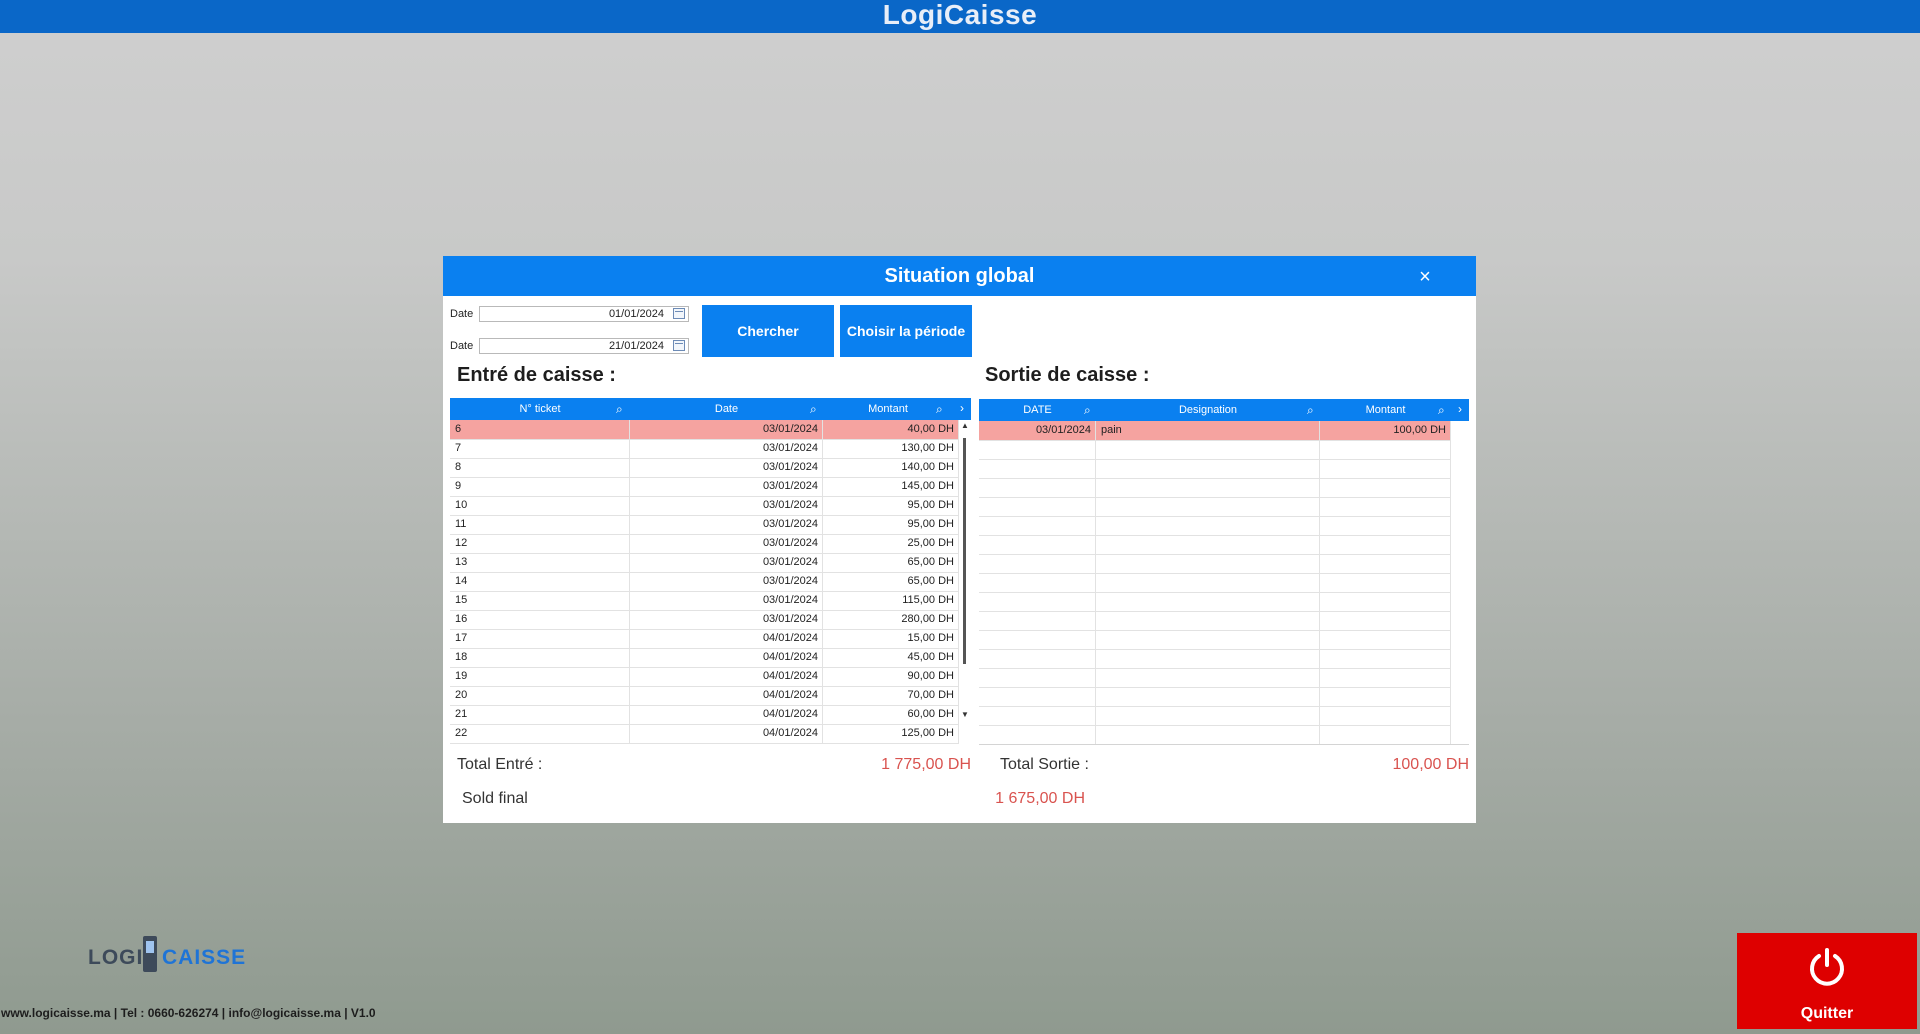 This screenshot has height=1034, width=1920. I want to click on table-row: 16 03/01/2024 280,00 DH, so click(704, 620).